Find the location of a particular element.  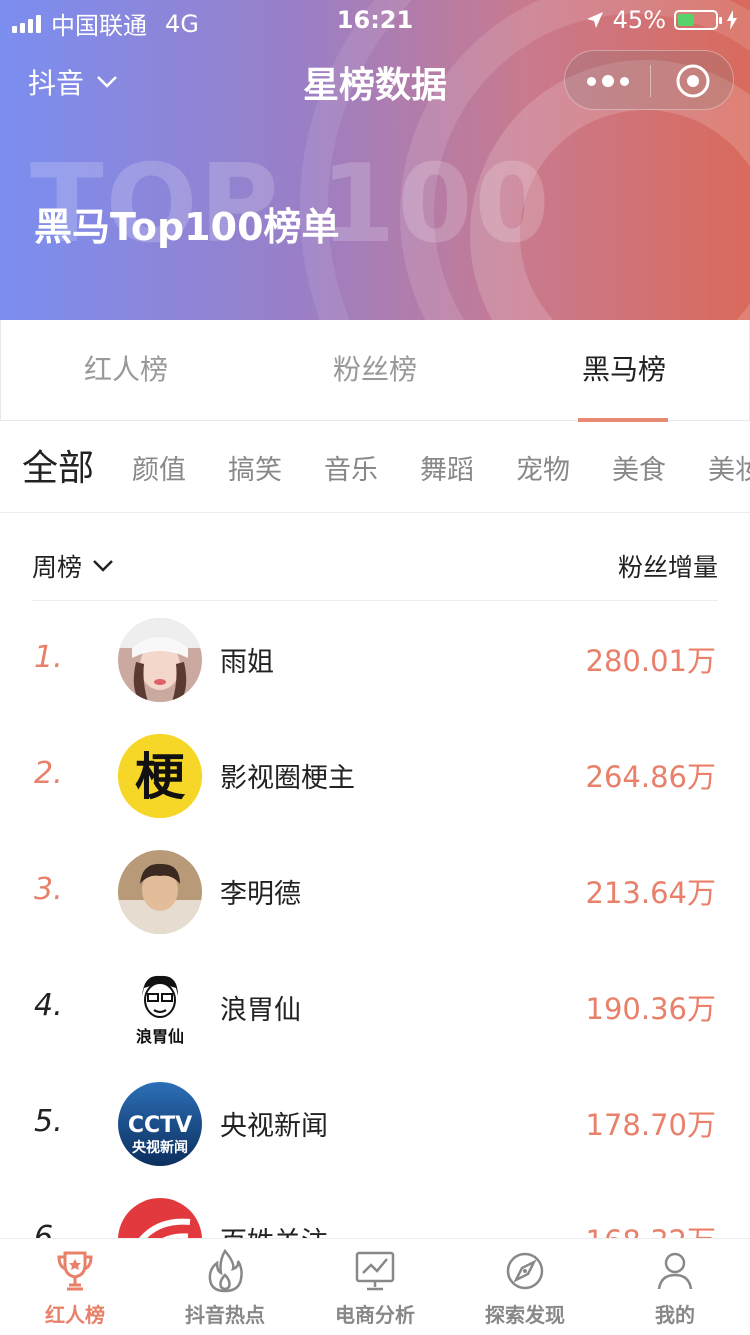

avatar: 浪胃仙 is located at coordinates (160, 1008).